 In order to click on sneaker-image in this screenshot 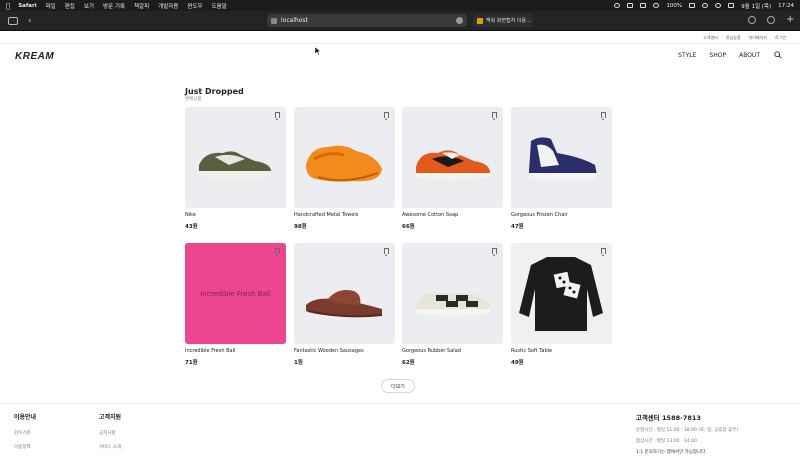, I will do `click(453, 165)`.